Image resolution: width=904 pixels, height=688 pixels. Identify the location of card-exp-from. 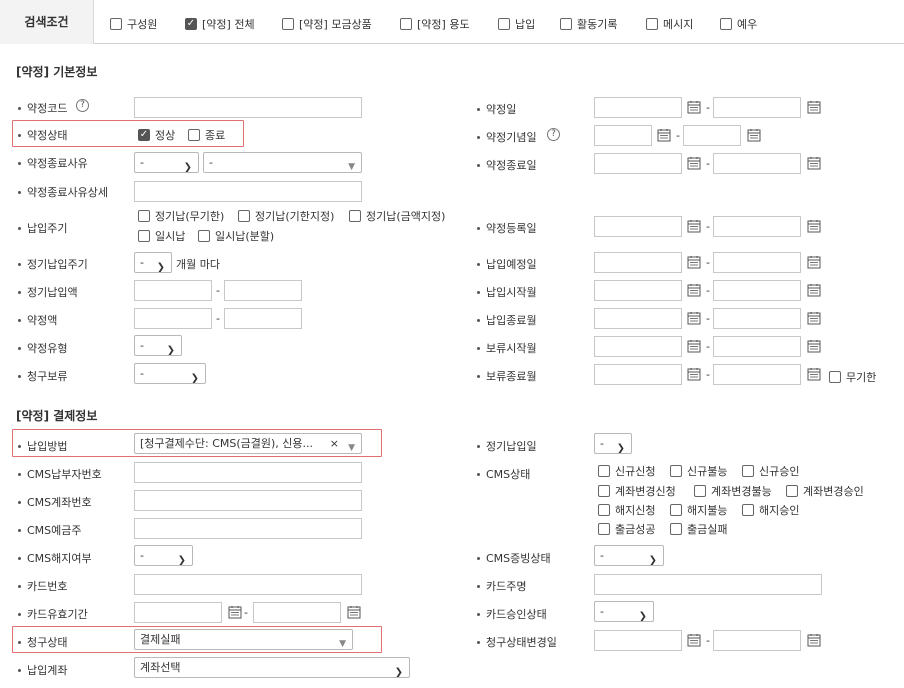
(178, 612).